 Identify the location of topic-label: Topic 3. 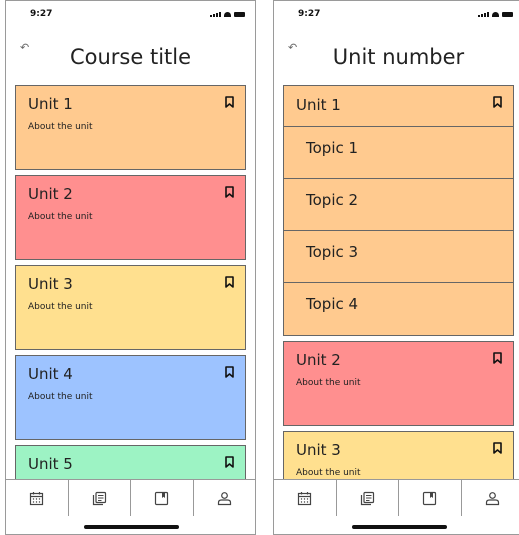
(332, 252).